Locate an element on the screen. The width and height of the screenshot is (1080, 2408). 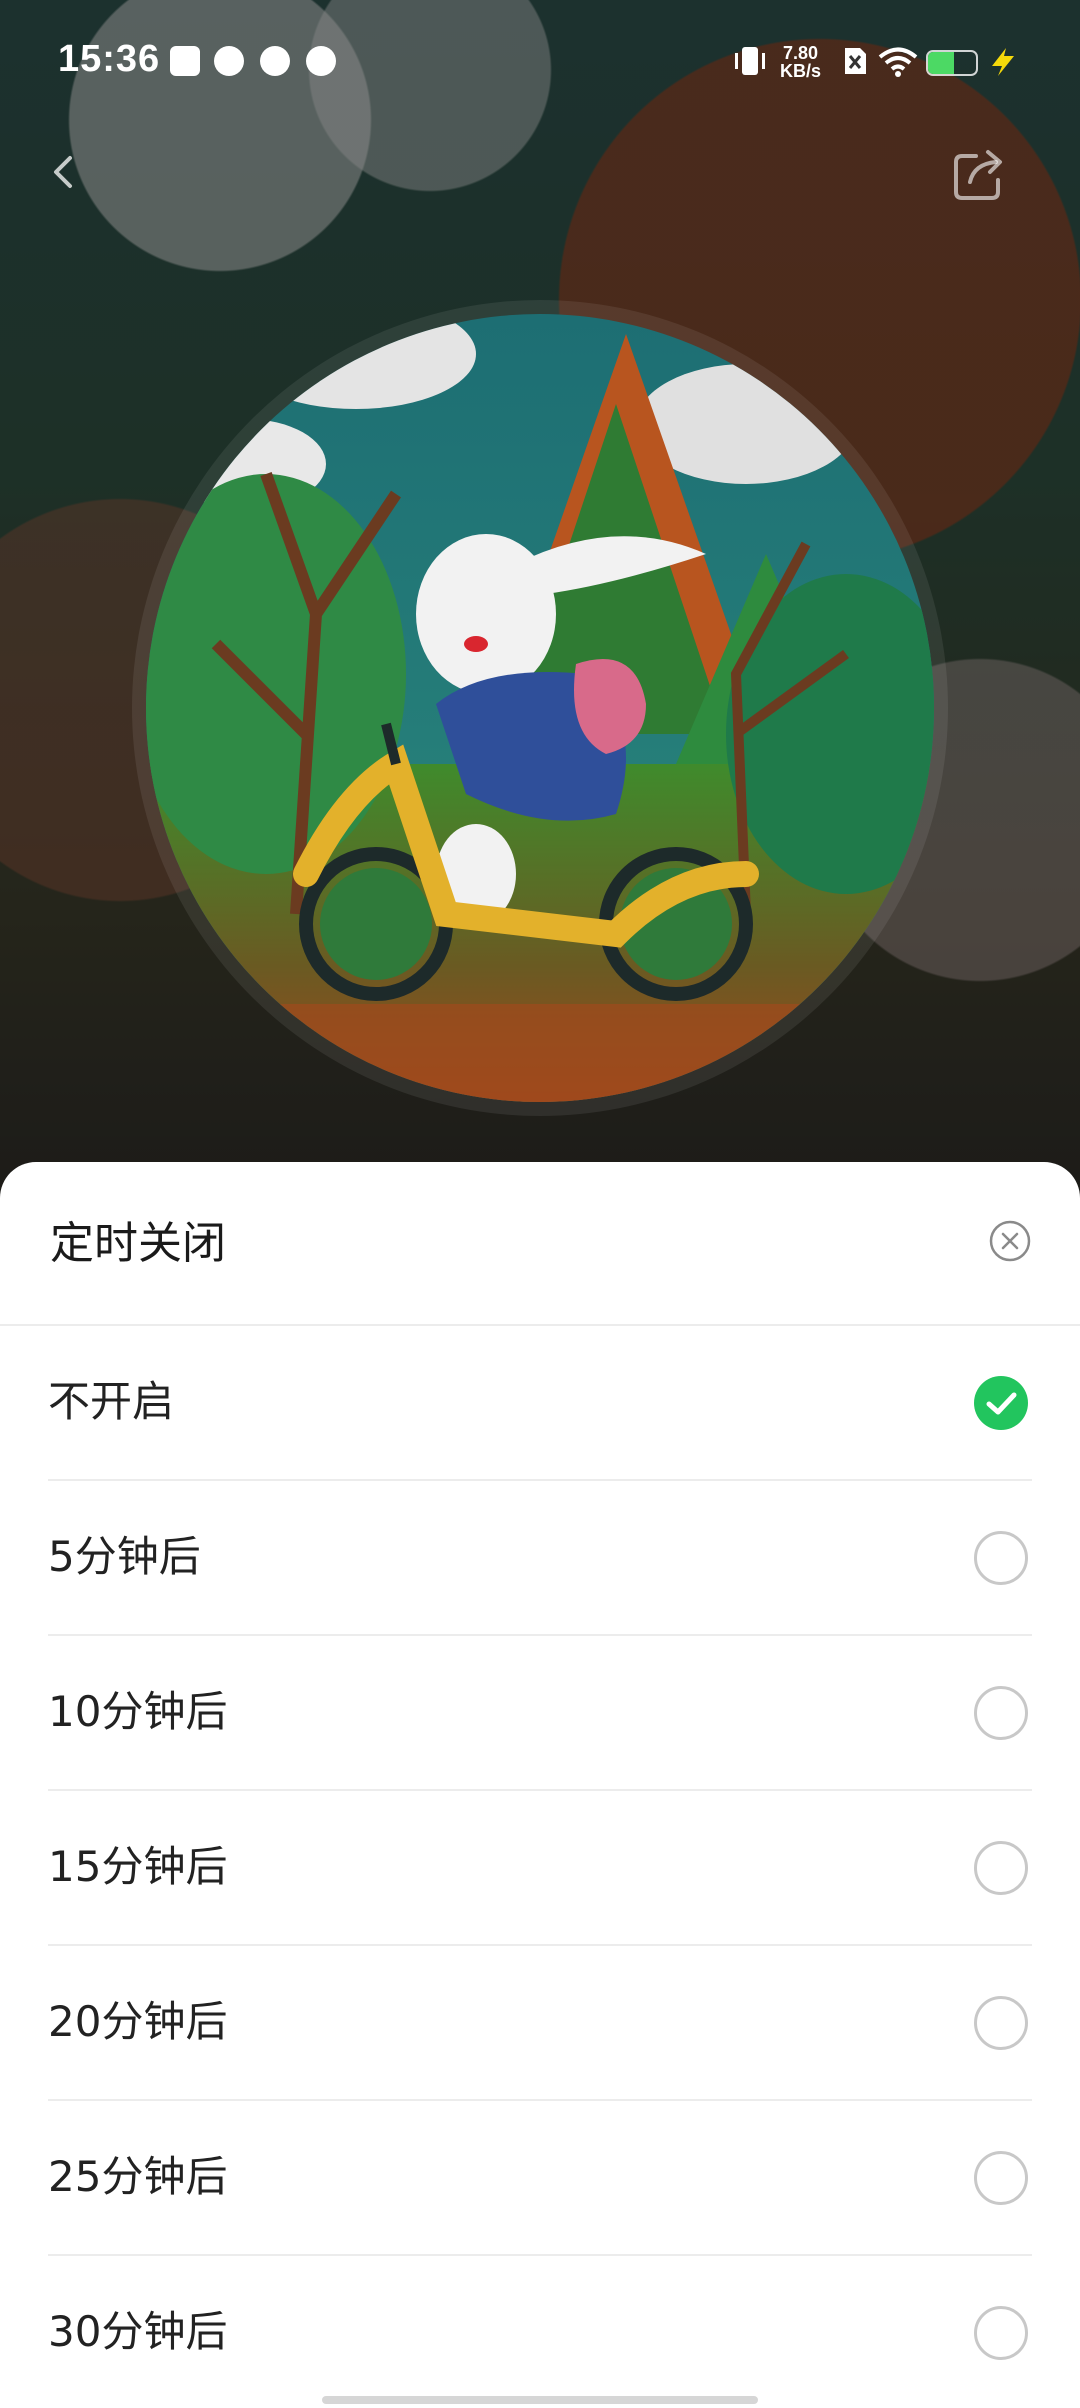
battery-icon is located at coordinates (952, 63).